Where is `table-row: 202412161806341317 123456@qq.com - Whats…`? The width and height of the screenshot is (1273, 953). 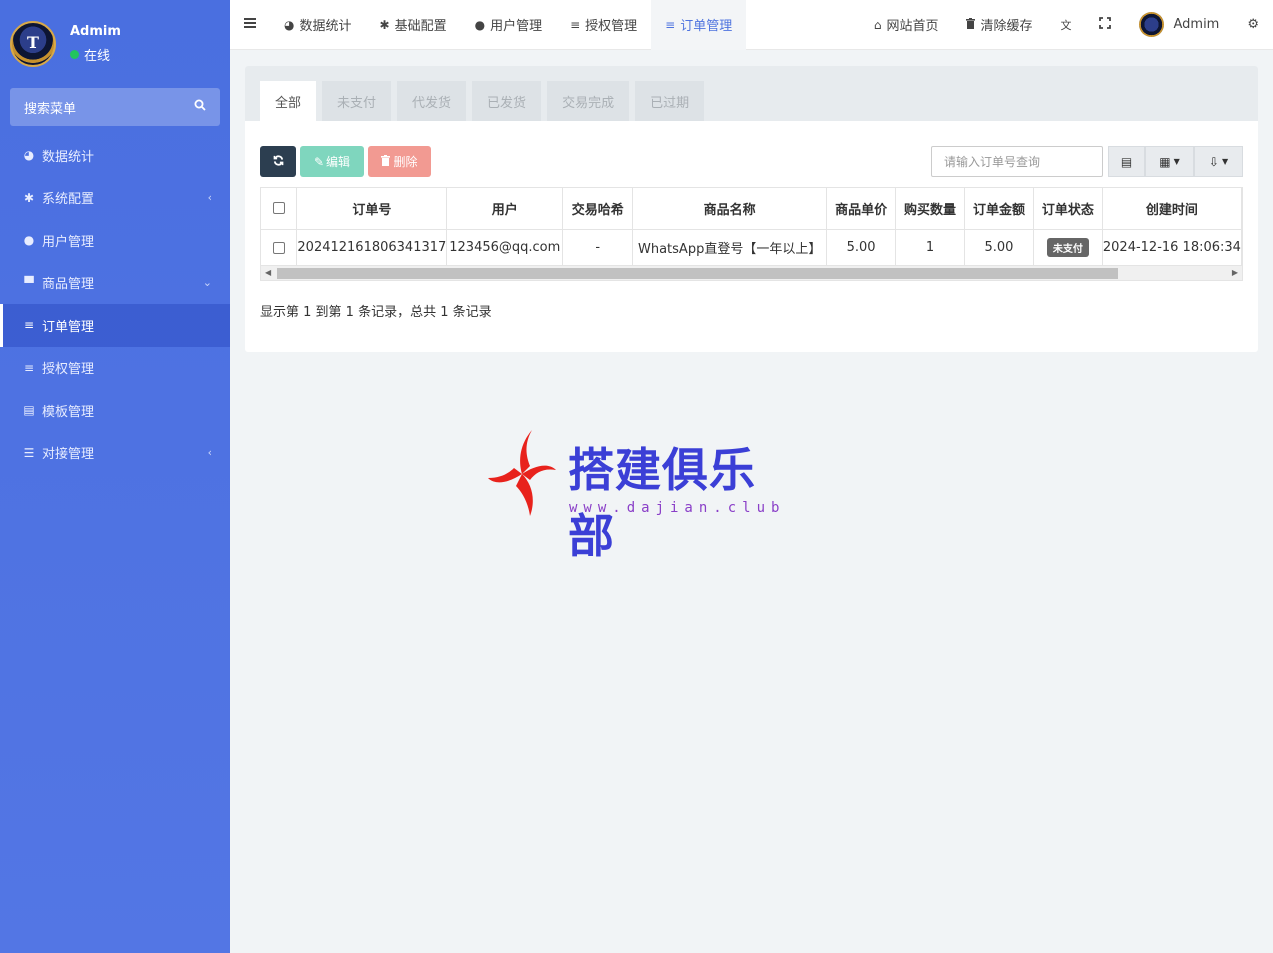
table-row: 202412161806341317 123456@qq.com - Whats… is located at coordinates (751, 247).